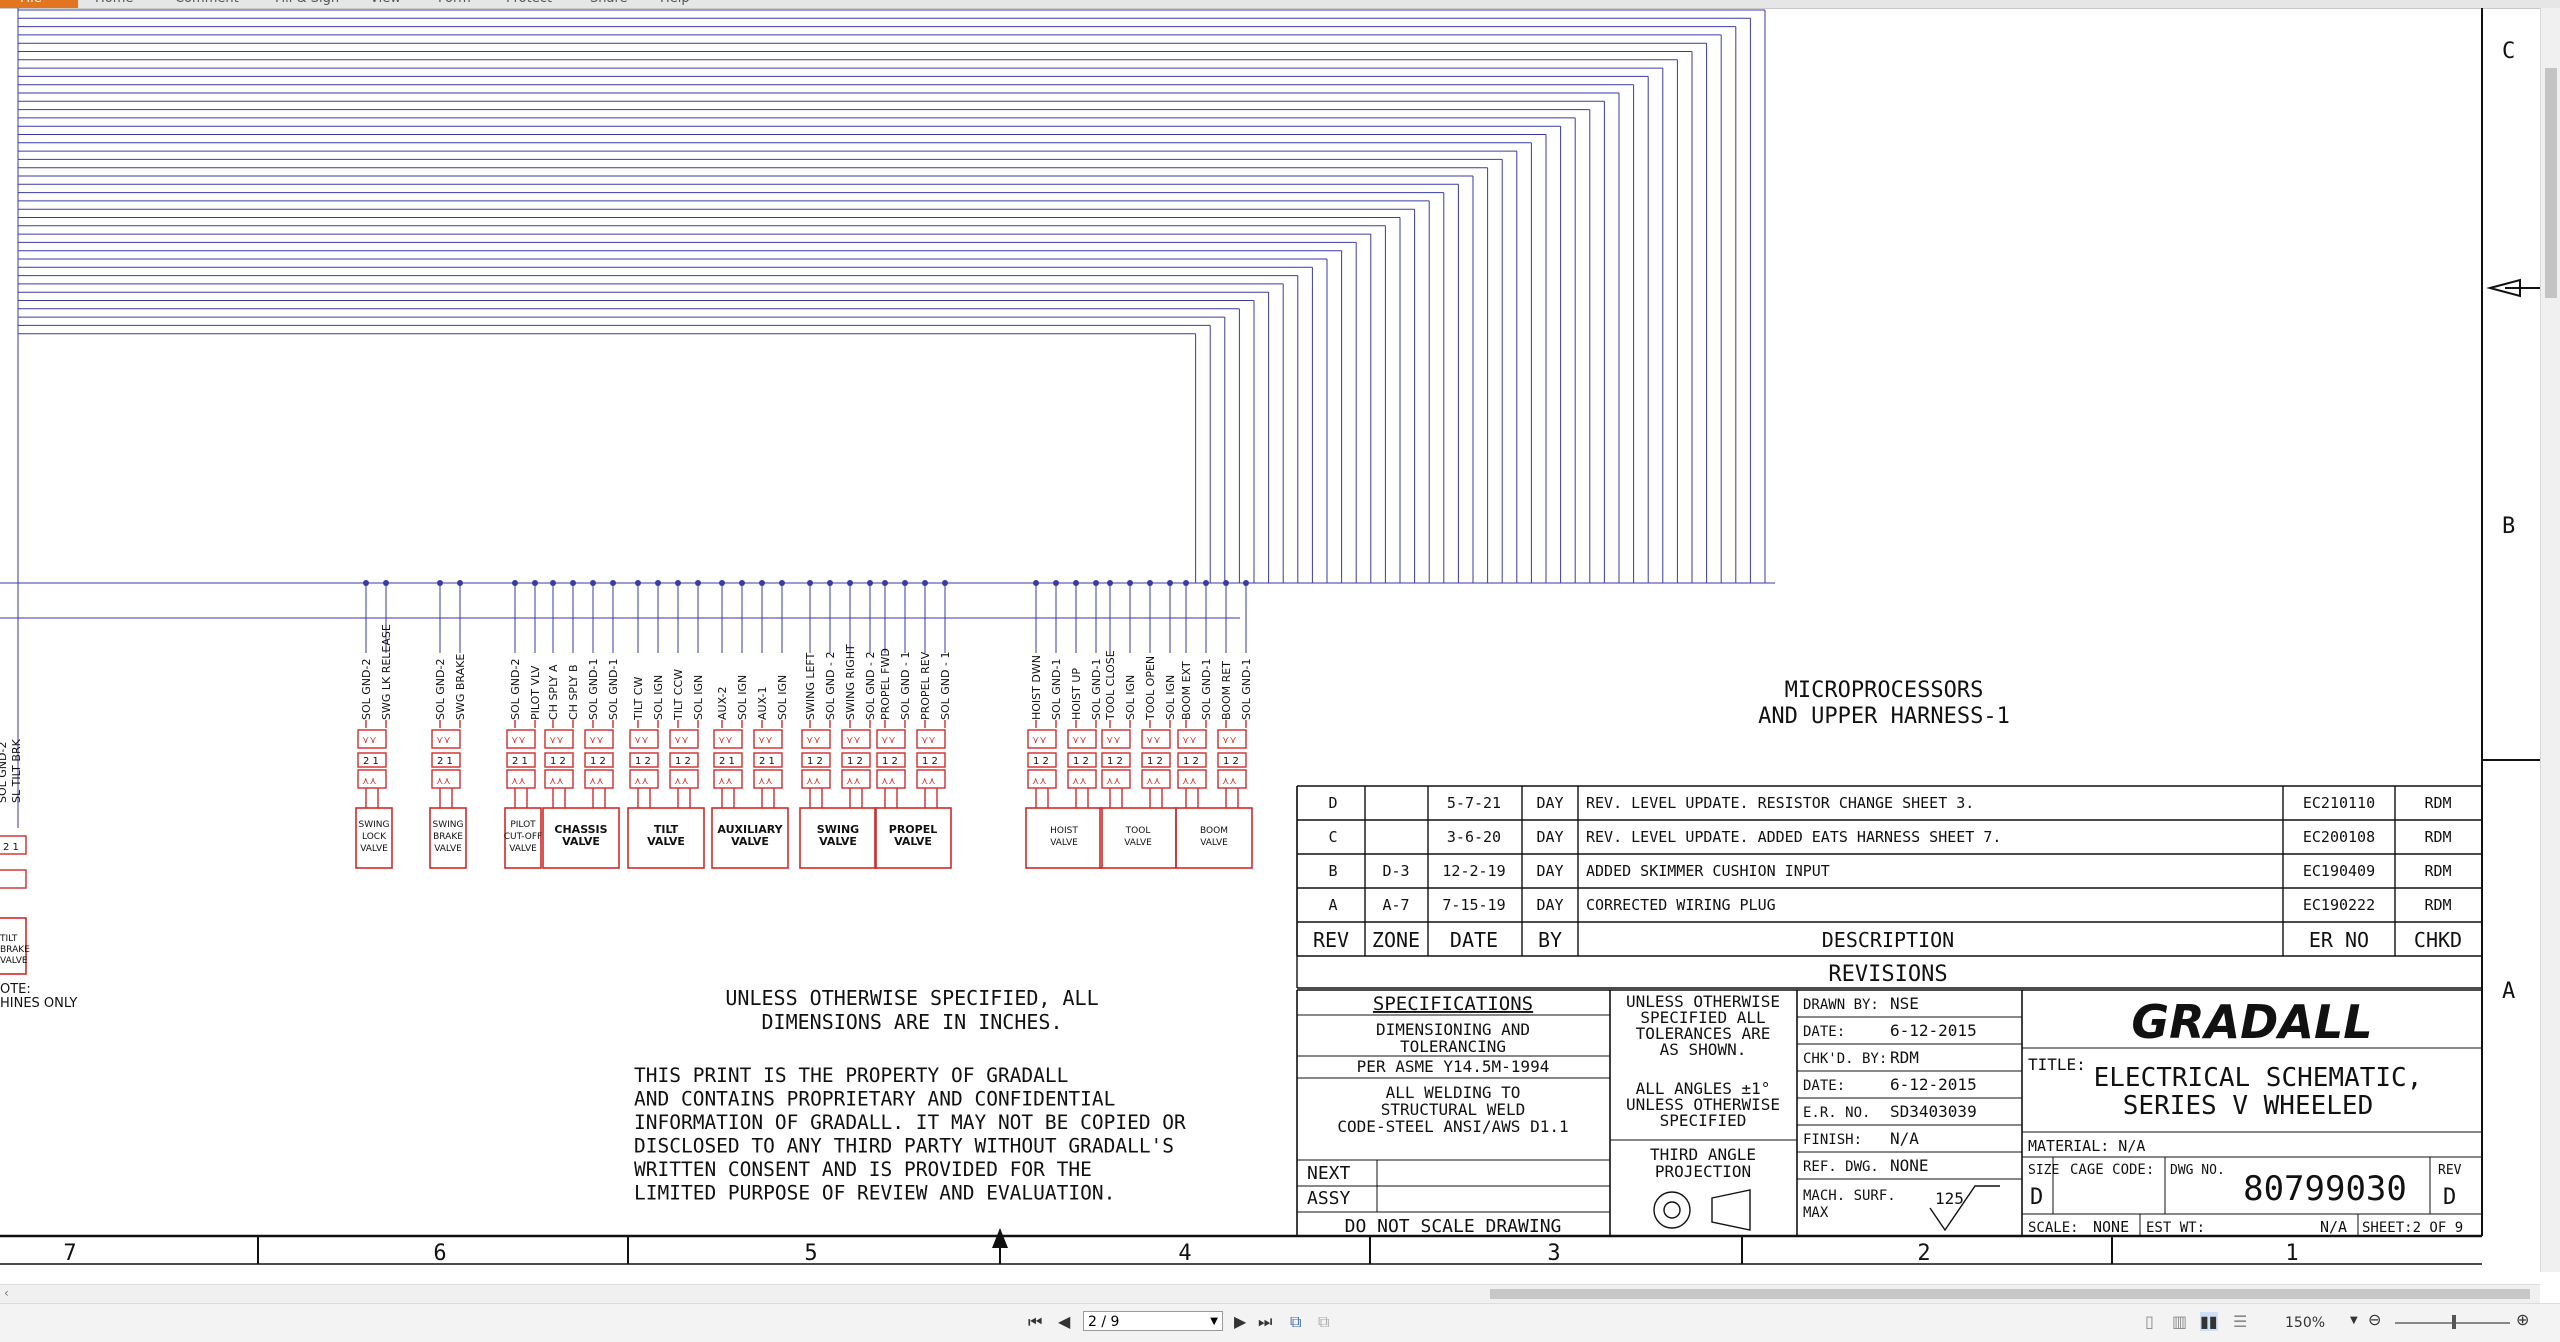 Image resolution: width=2560 pixels, height=1342 pixels. I want to click on valve-label: TOOL, so click(1138, 831).